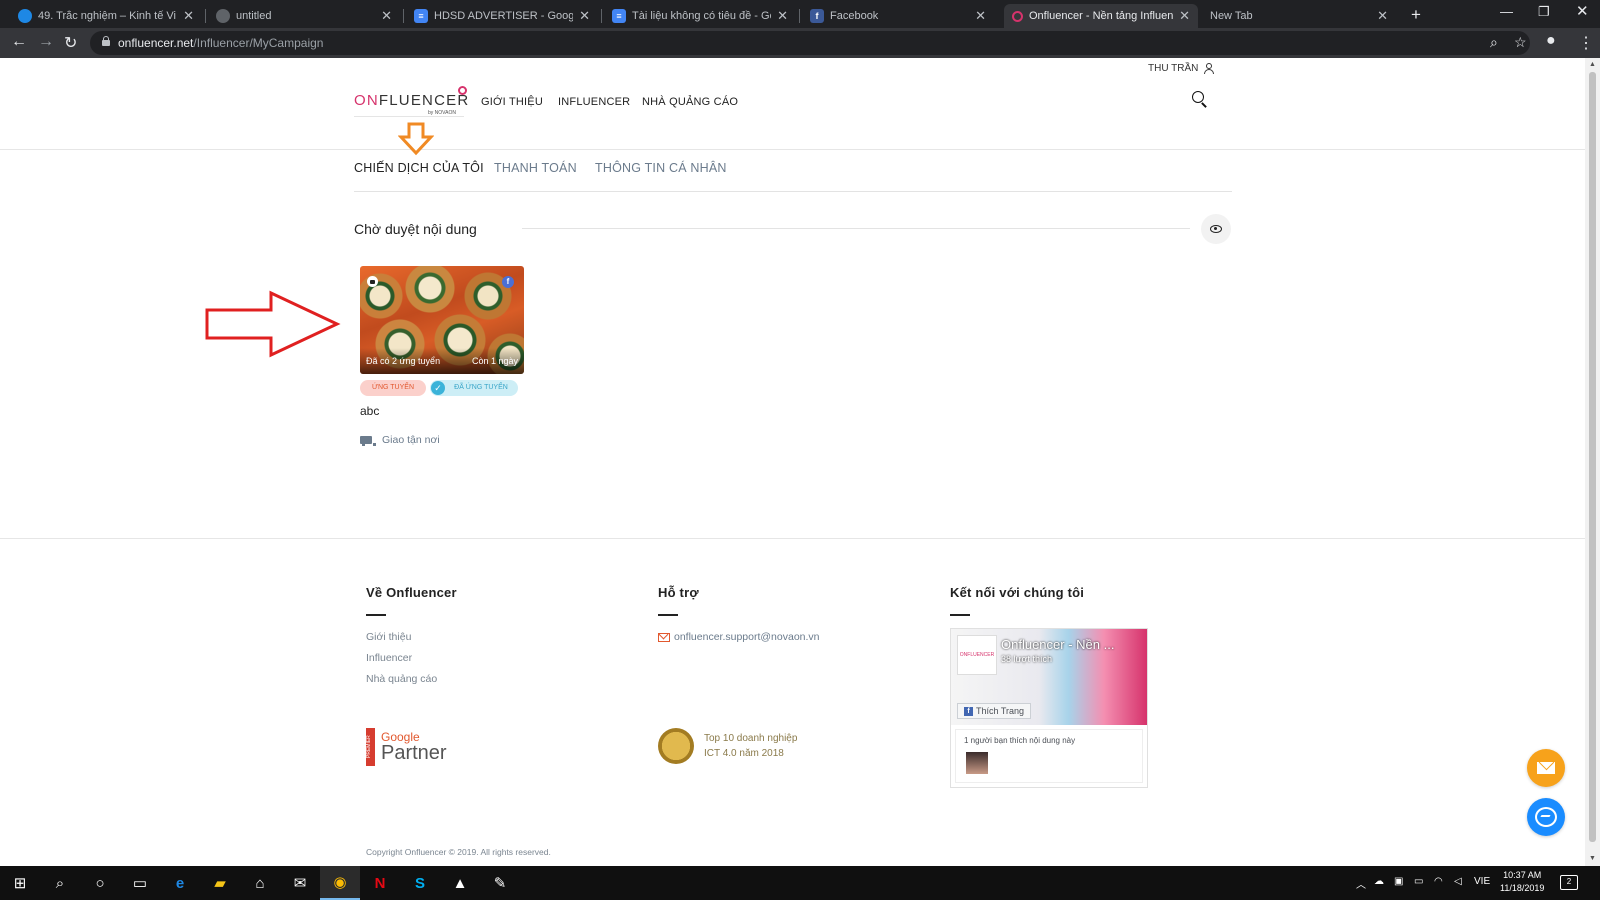  I want to click on paint-icon: ✎, so click(500, 883).